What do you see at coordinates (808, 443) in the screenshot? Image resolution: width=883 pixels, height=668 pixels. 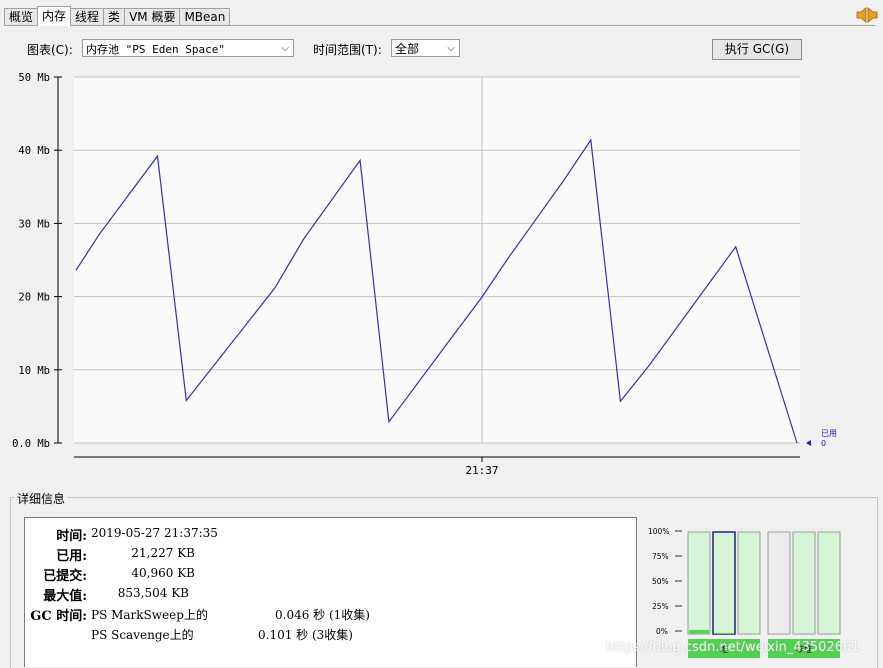 I see `legend-marker-icon` at bounding box center [808, 443].